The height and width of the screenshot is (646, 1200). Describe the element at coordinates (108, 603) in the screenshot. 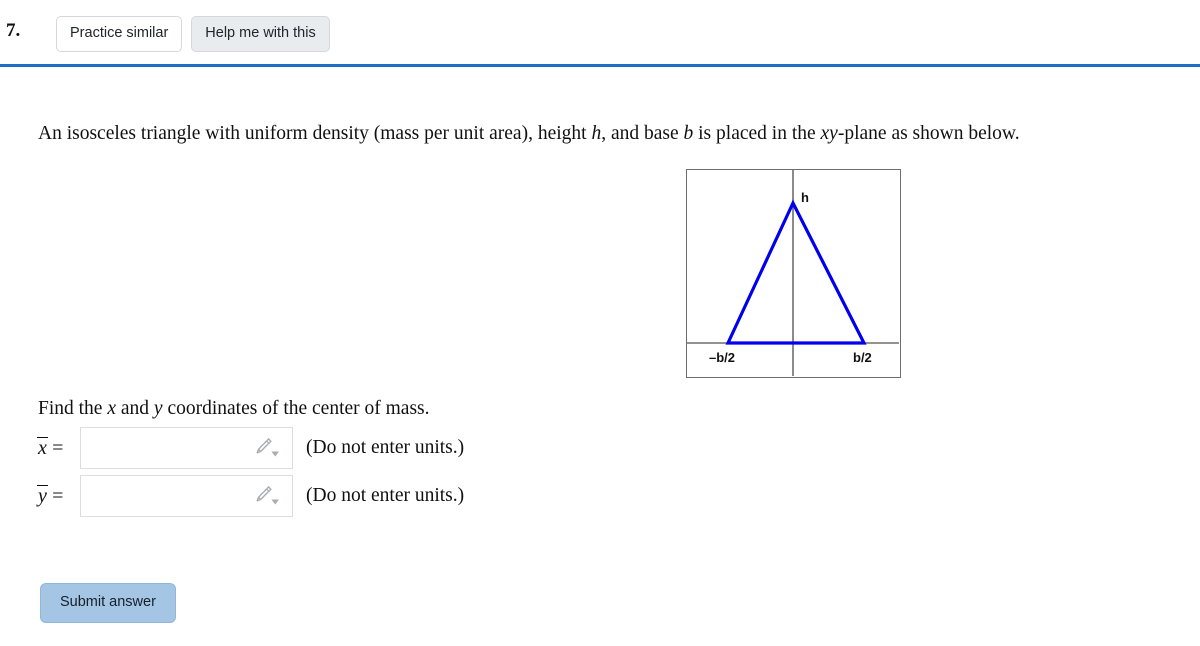

I see `submit-answer-button: Submit answer` at that location.